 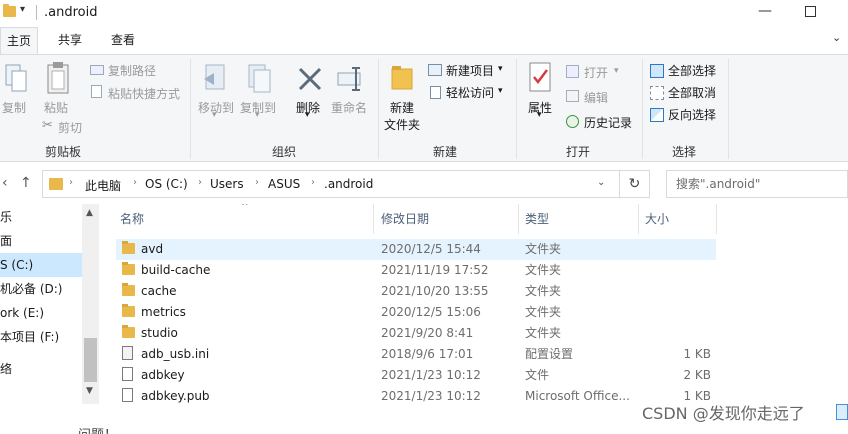 I want to click on file-name: build-cache, so click(x=176, y=270).